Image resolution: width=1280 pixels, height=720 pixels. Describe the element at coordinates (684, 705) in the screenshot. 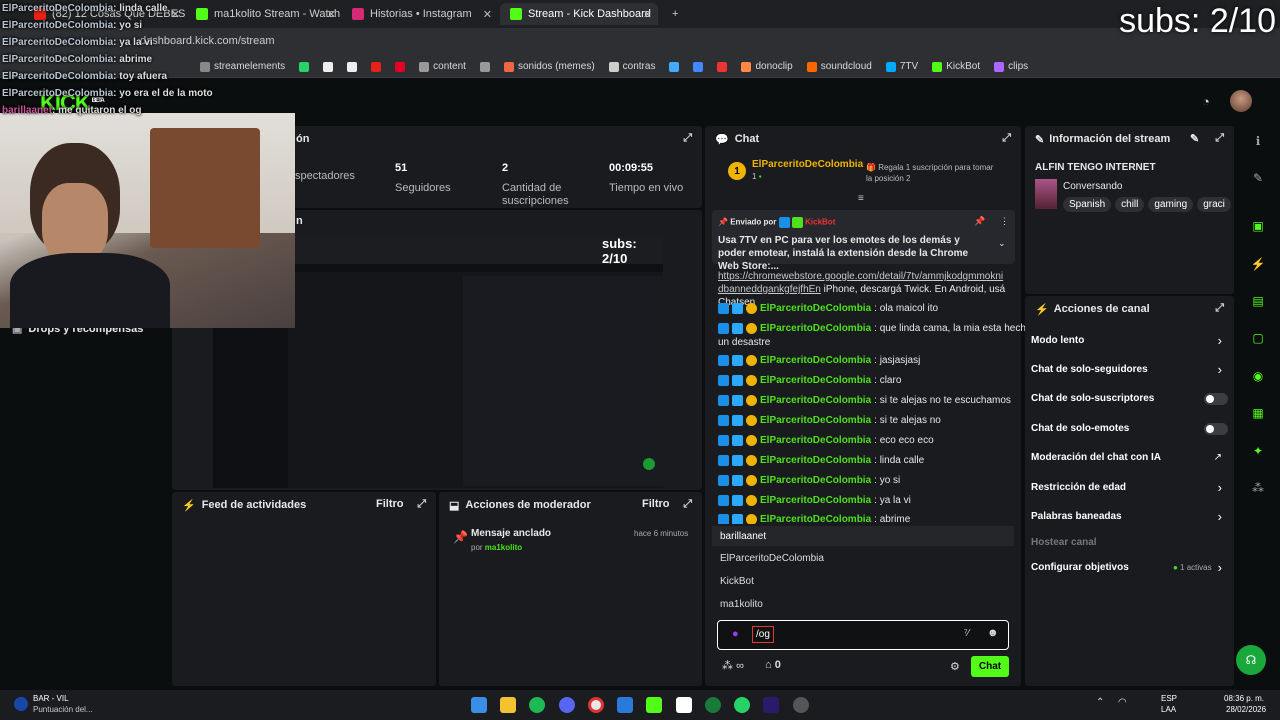

I see `notion-icon` at that location.